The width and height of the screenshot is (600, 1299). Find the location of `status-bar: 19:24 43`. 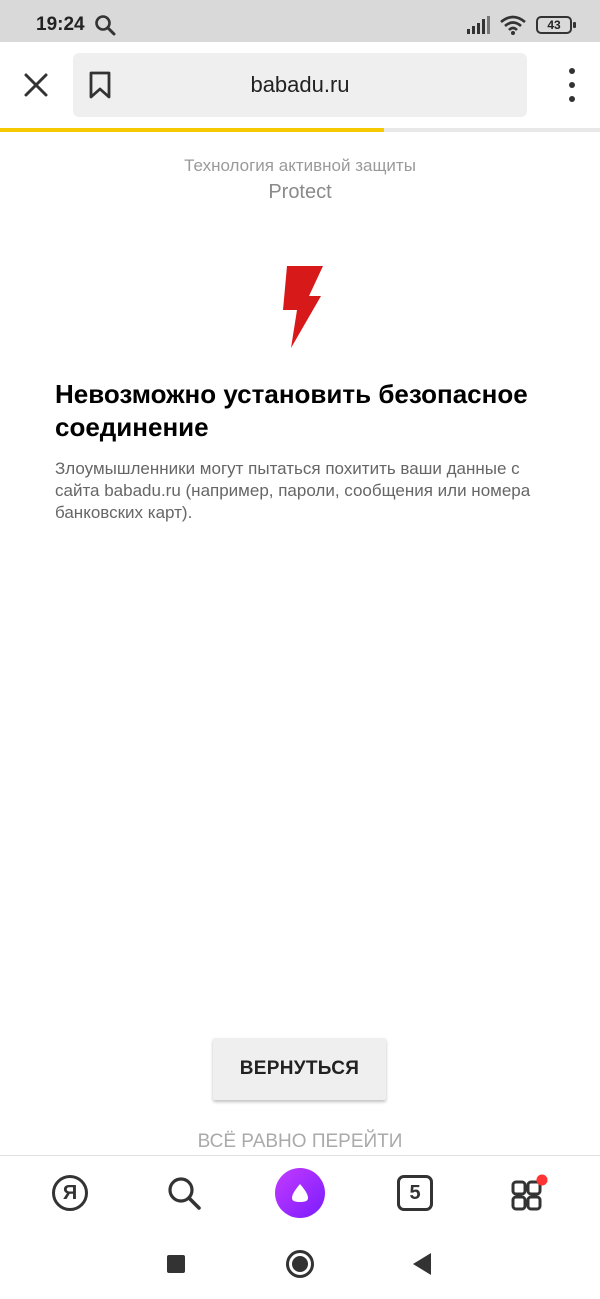

status-bar: 19:24 43 is located at coordinates (300, 21).